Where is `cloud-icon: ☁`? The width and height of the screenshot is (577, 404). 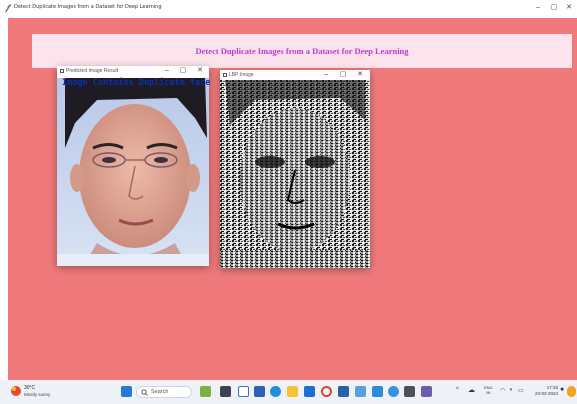
cloud-icon: ☁ is located at coordinates (471, 390).